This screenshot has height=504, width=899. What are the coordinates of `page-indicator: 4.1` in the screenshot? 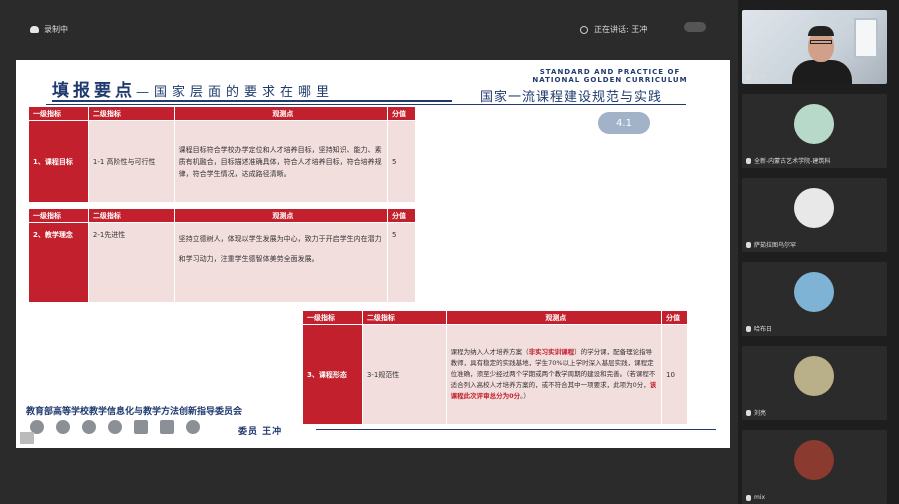 It's located at (624, 123).